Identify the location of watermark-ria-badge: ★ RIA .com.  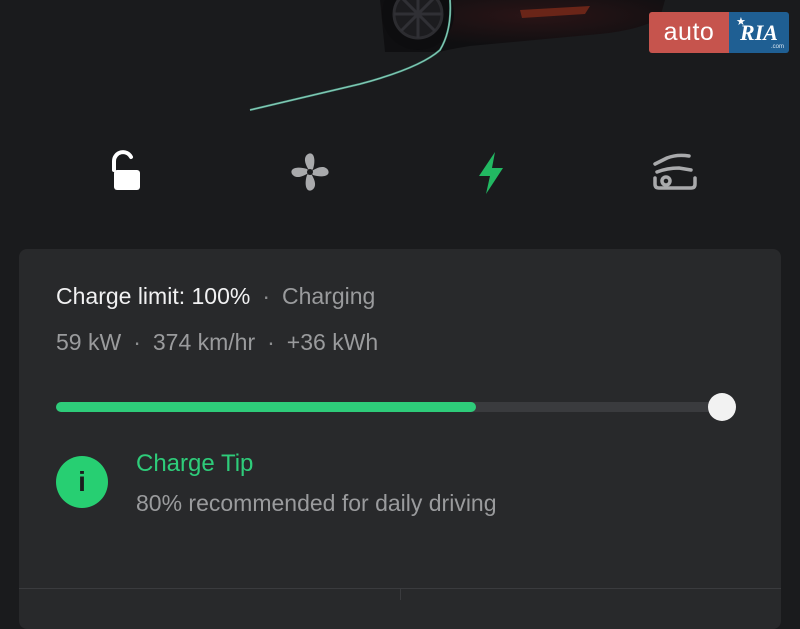
(759, 32).